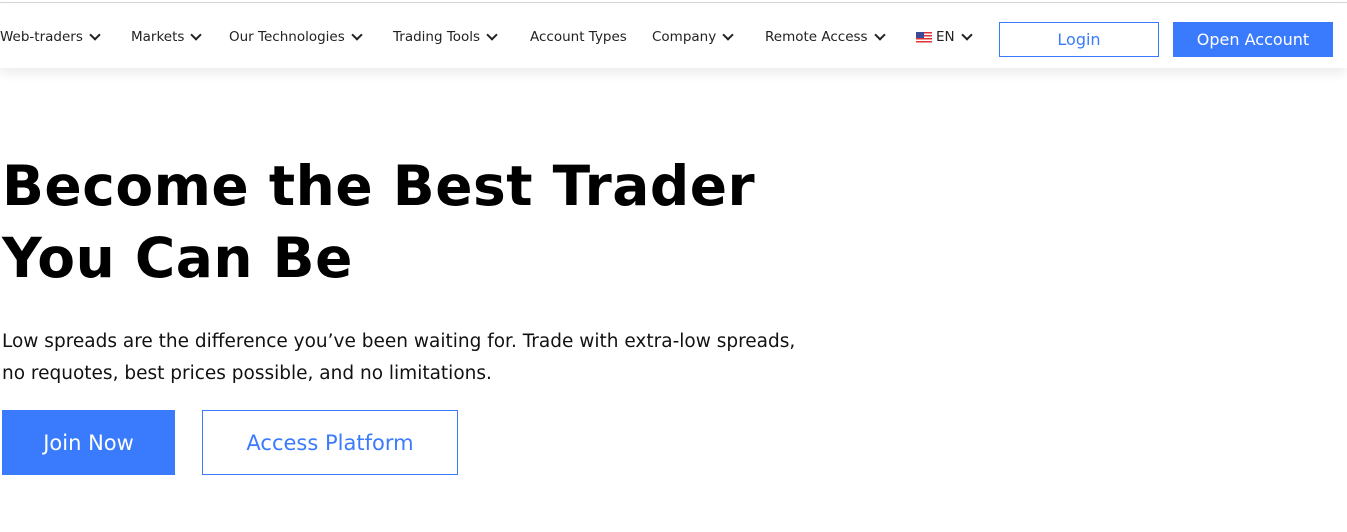 This screenshot has height=532, width=1347. I want to click on join-now-button: Join Now, so click(88, 442).